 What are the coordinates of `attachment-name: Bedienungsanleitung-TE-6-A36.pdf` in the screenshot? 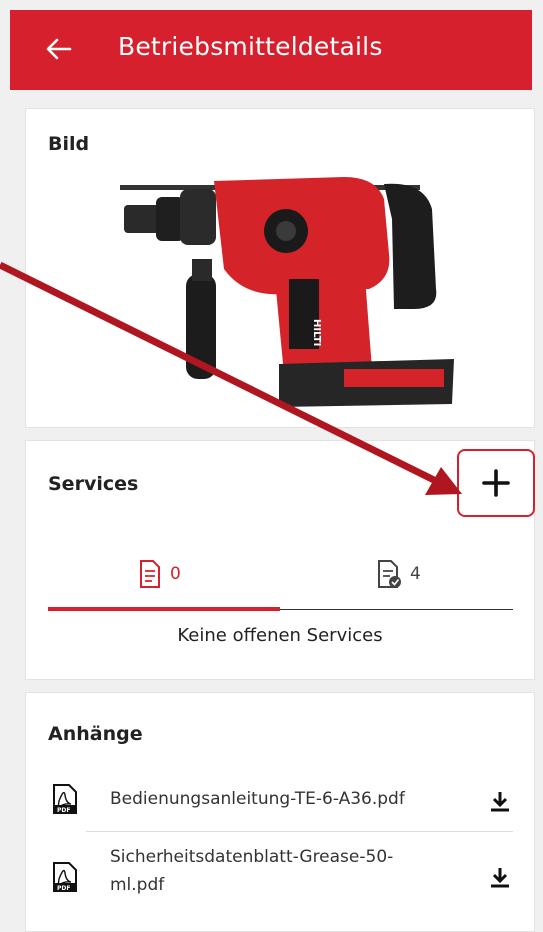 It's located at (257, 799).